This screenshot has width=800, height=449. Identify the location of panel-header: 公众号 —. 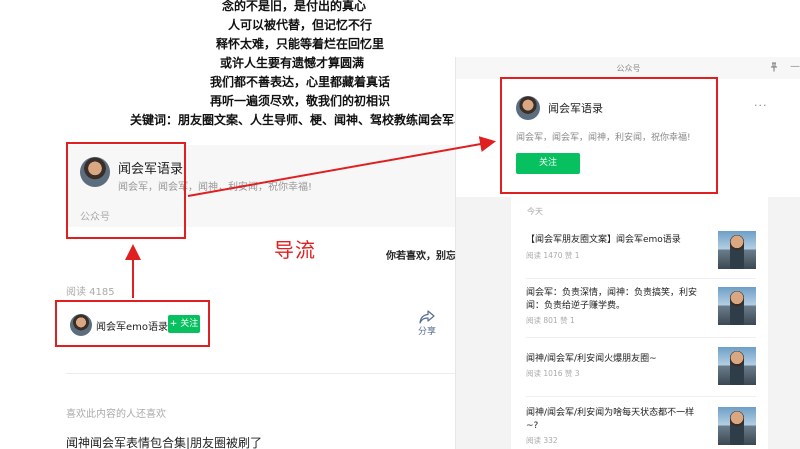
(628, 68).